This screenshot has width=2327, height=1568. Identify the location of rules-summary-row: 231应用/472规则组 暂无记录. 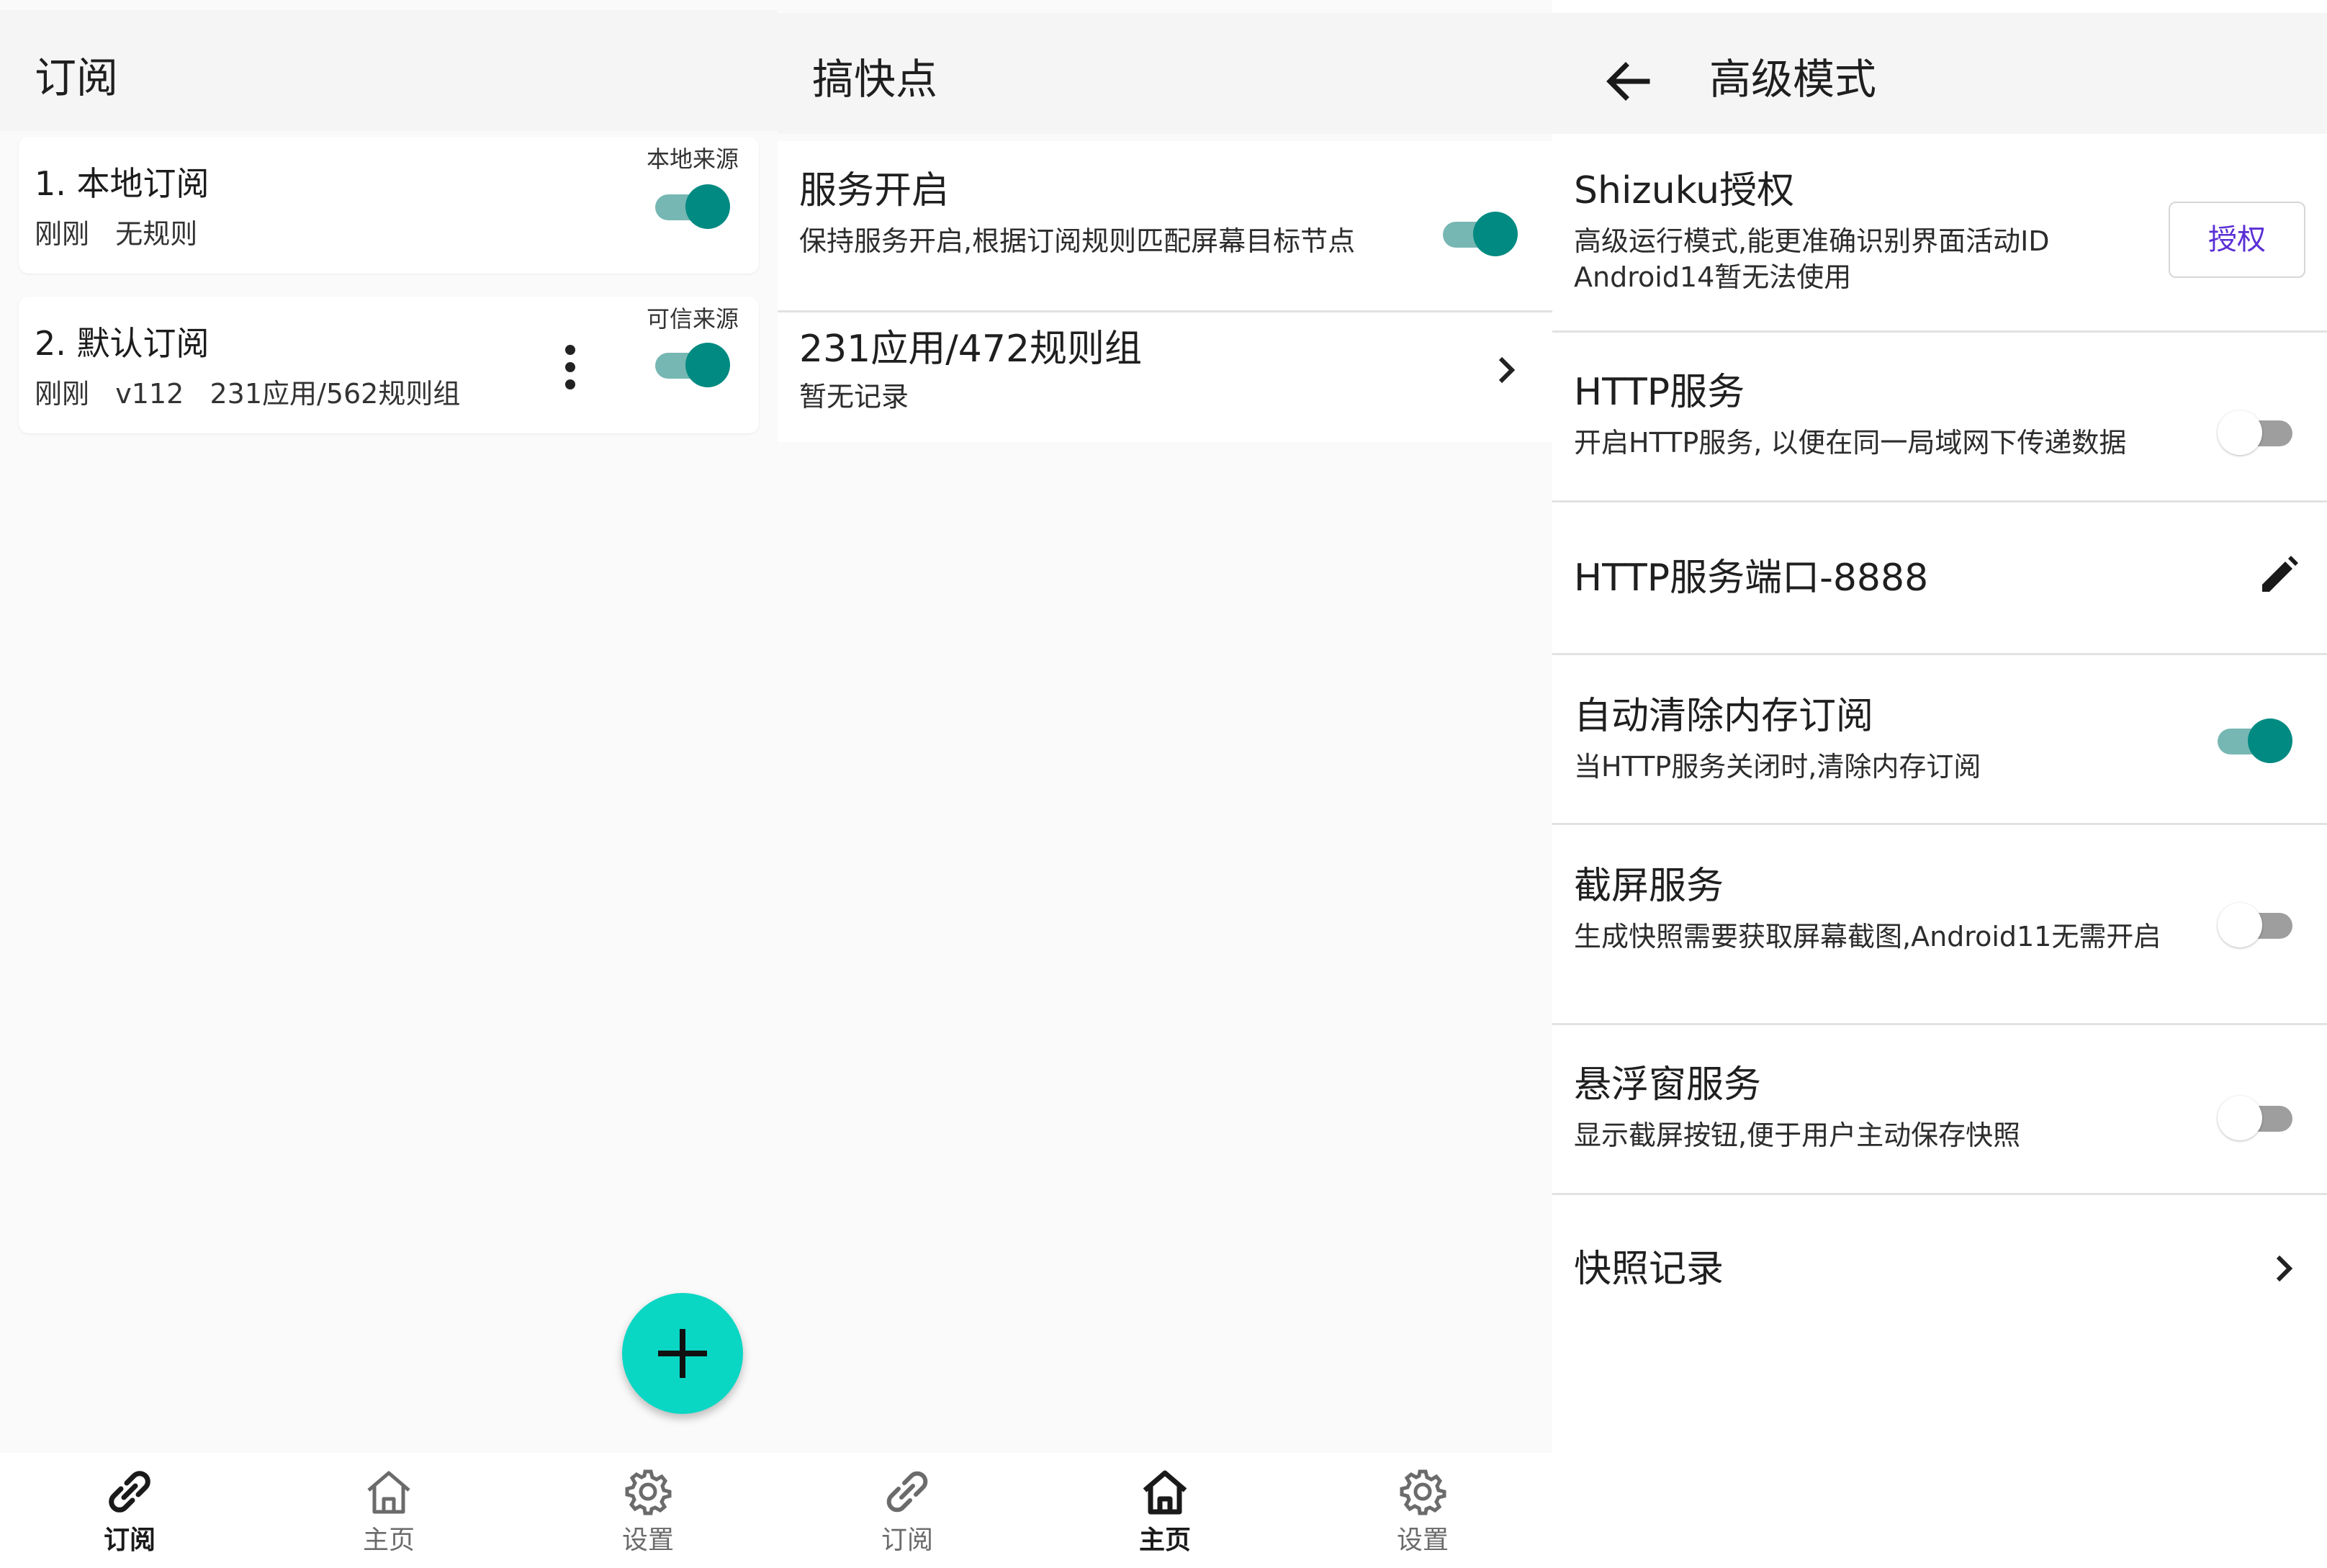
(1165, 377).